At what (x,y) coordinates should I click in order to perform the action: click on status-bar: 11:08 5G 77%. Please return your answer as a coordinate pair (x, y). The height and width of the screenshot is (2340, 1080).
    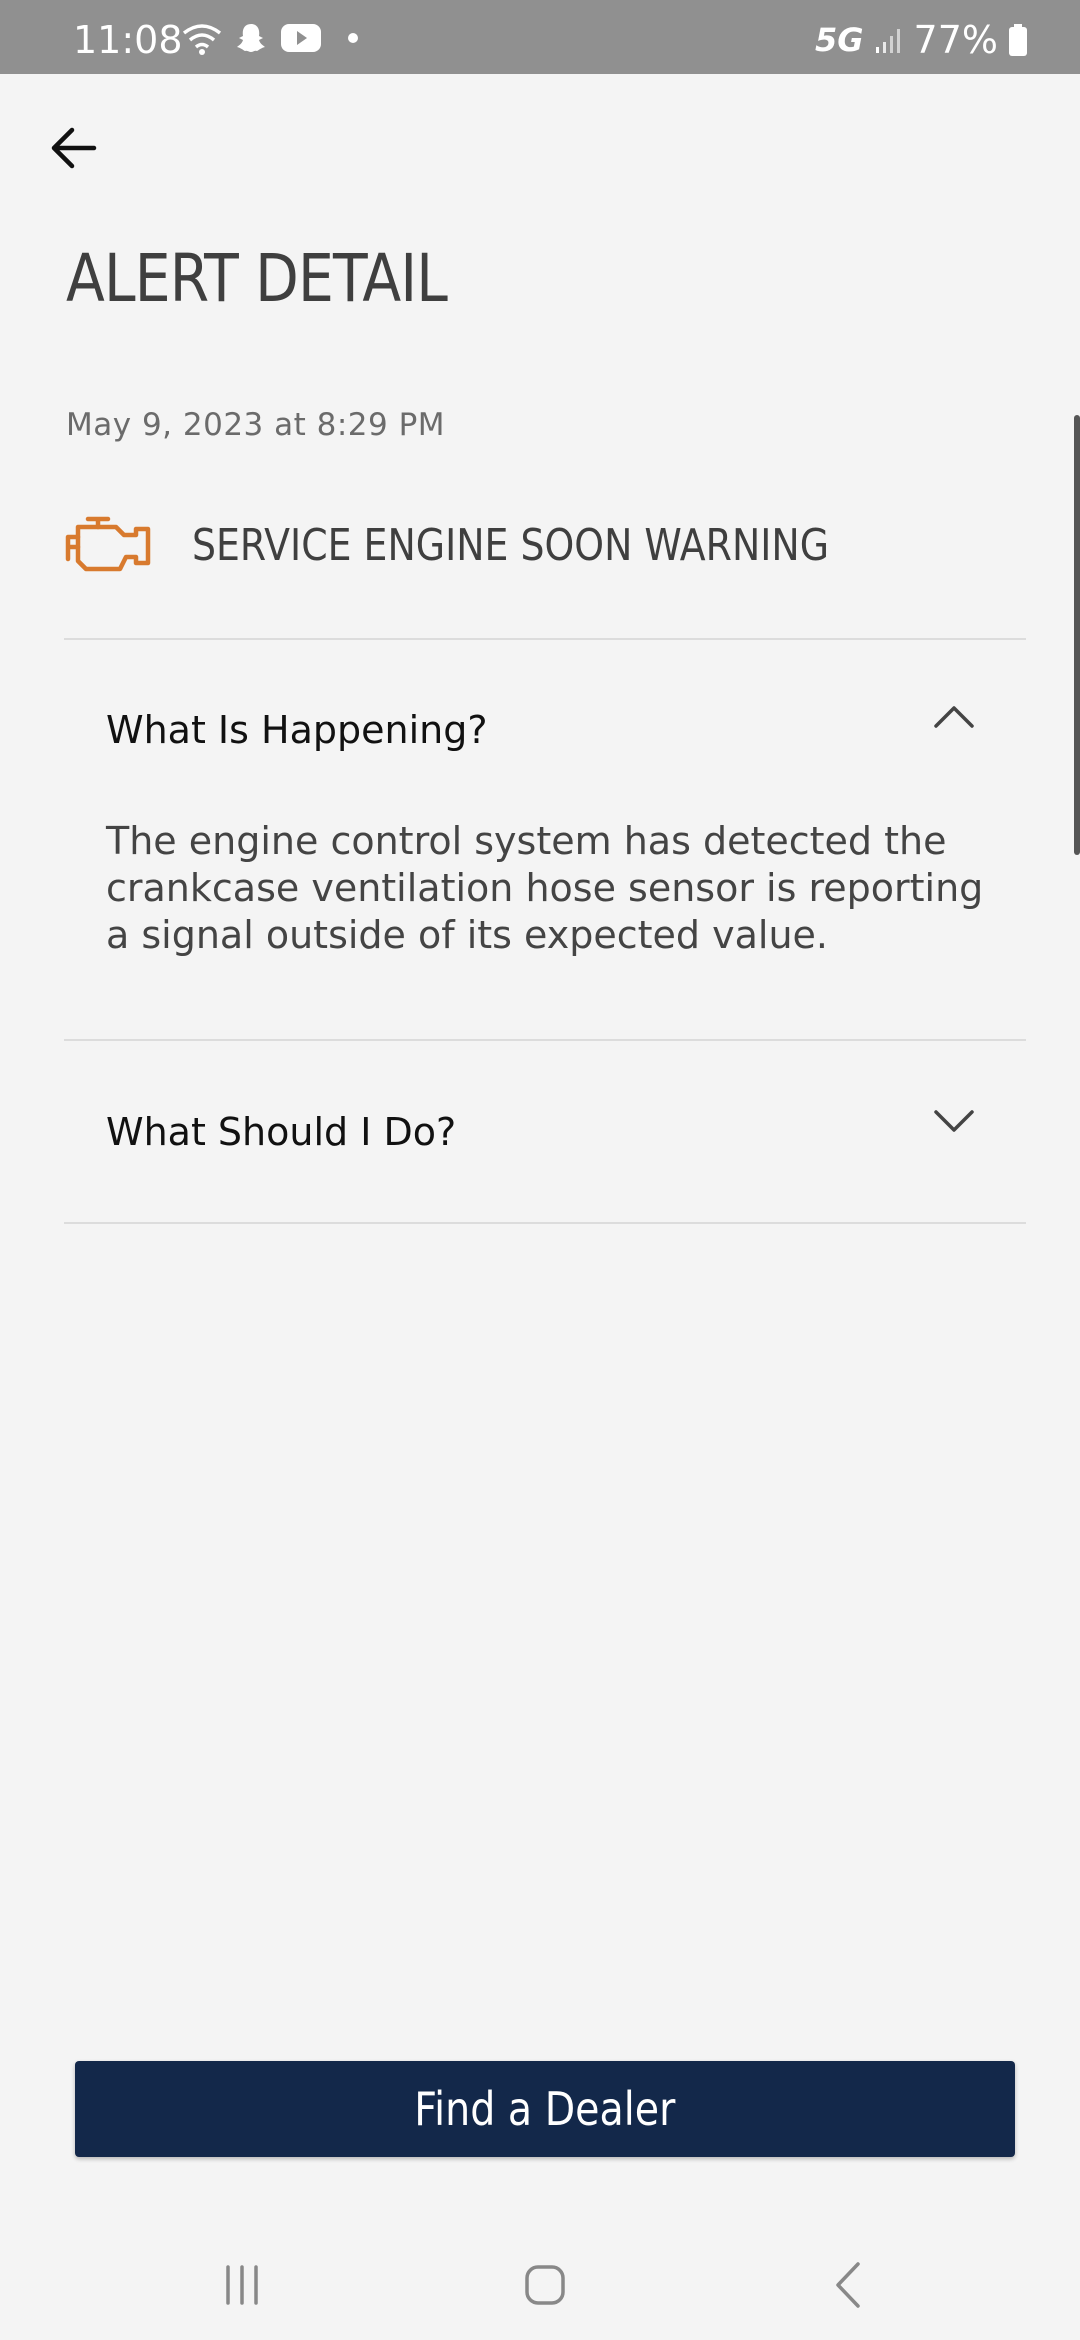
    Looking at the image, I should click on (540, 37).